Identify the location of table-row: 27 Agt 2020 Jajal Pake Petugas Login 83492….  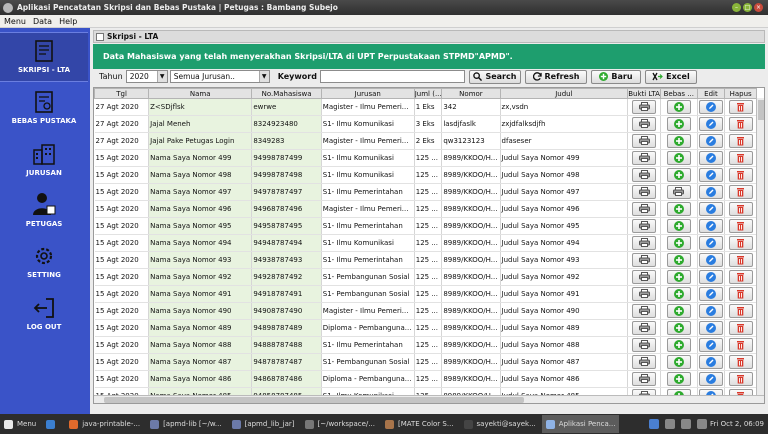
(425, 141).